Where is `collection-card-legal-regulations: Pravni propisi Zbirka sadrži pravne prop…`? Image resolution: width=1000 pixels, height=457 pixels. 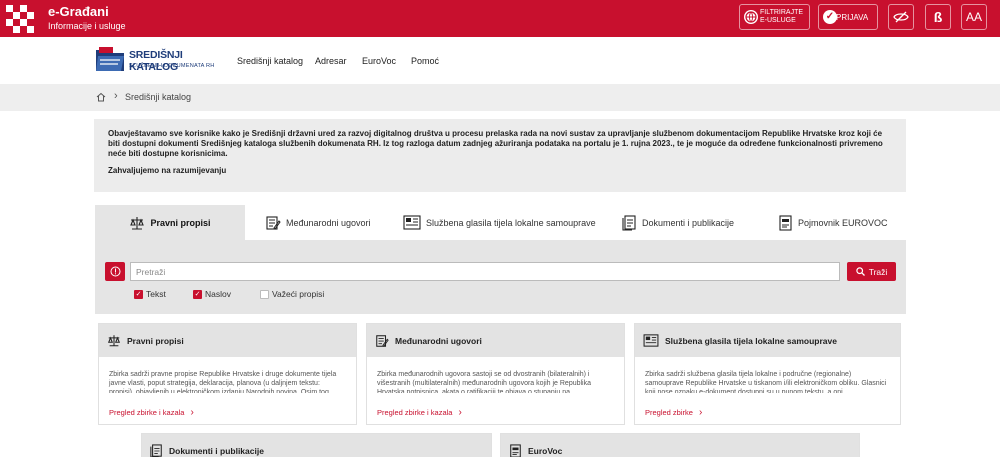 collection-card-legal-regulations: Pravni propisi Zbirka sadrži pravne prop… is located at coordinates (227, 374).